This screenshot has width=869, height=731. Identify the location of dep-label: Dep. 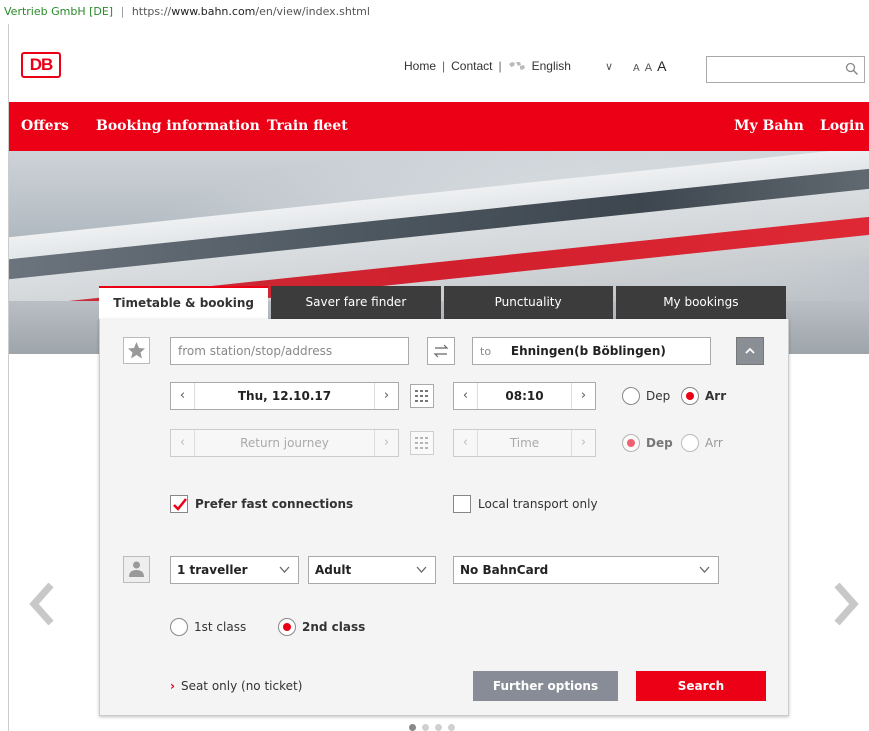
(659, 443).